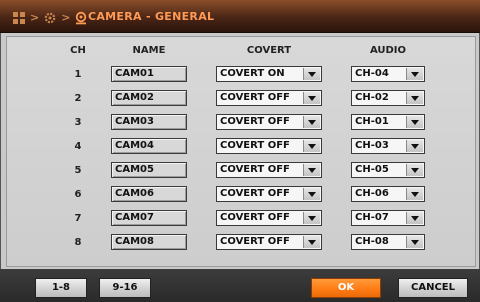 The height and width of the screenshot is (302, 480). Describe the element at coordinates (61, 288) in the screenshot. I see `page-1-8-button: 1-8` at that location.